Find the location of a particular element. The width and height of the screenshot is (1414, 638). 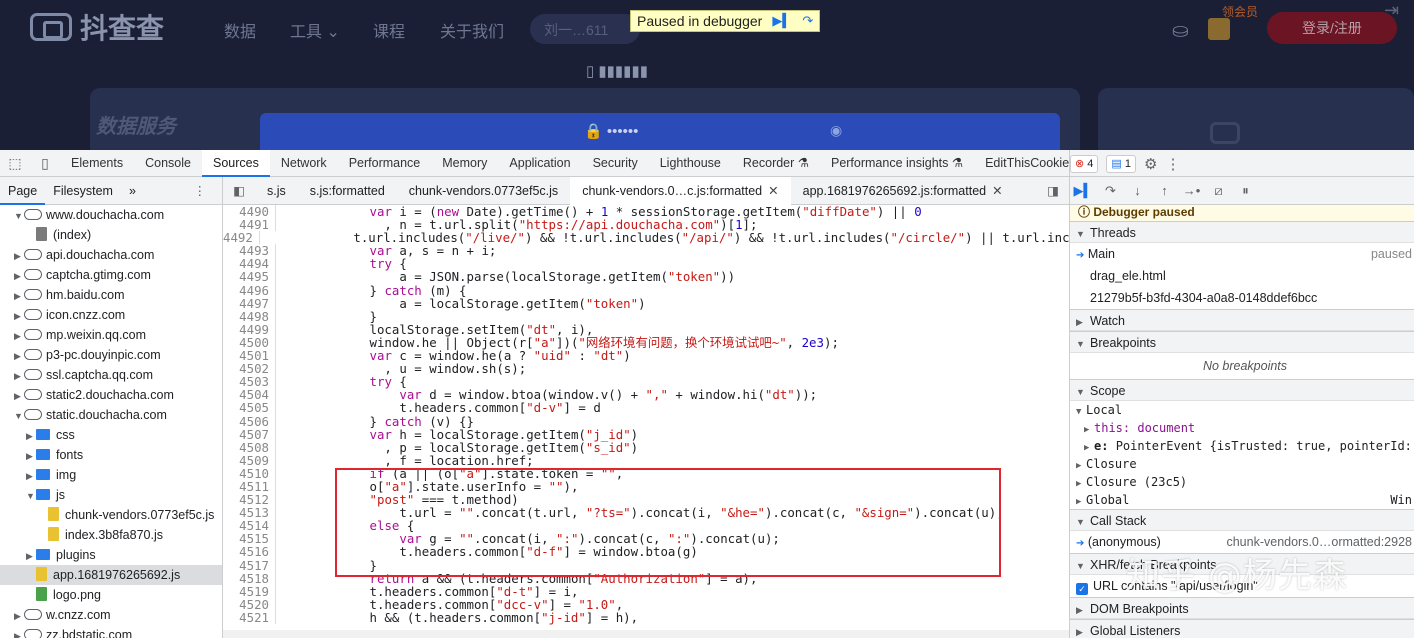

tree-item: app.1681976265692.js is located at coordinates (111, 575).